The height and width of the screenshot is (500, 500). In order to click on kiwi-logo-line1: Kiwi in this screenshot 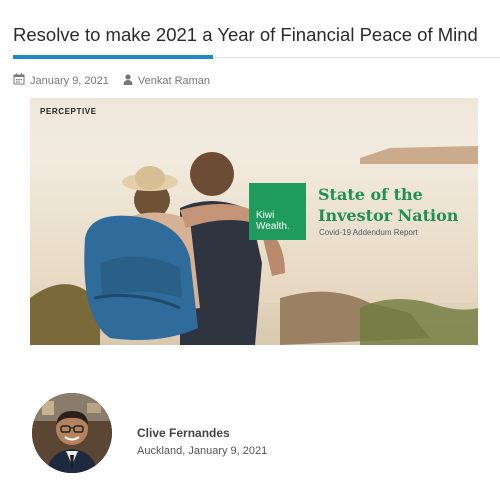, I will do `click(265, 215)`.